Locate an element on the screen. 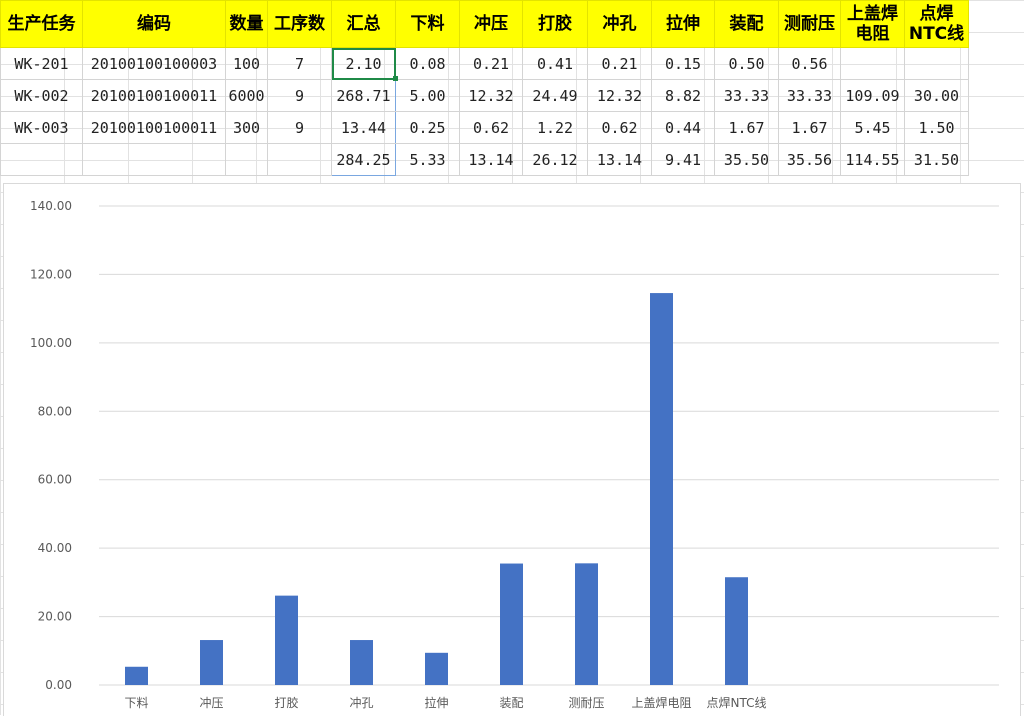  table-cell: 8.82 is located at coordinates (683, 95).